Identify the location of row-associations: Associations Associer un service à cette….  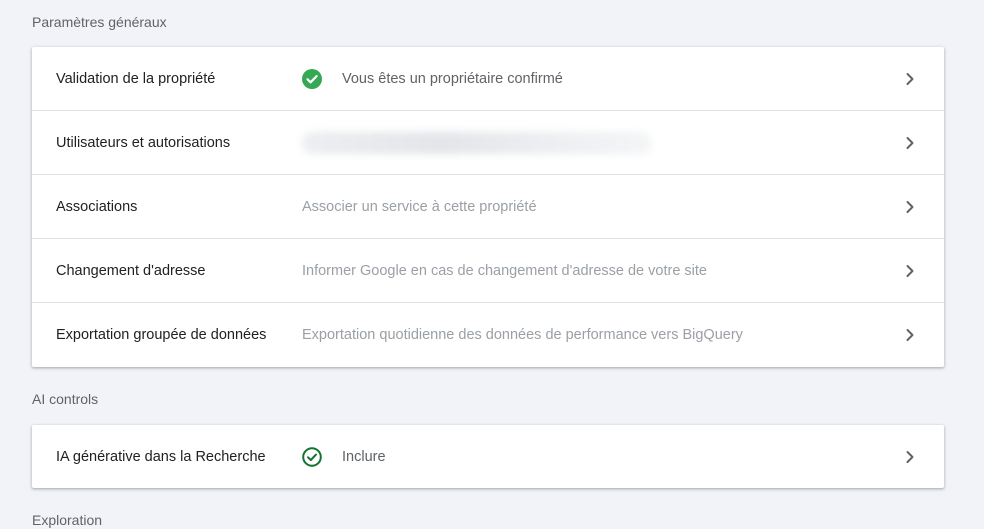
(488, 207).